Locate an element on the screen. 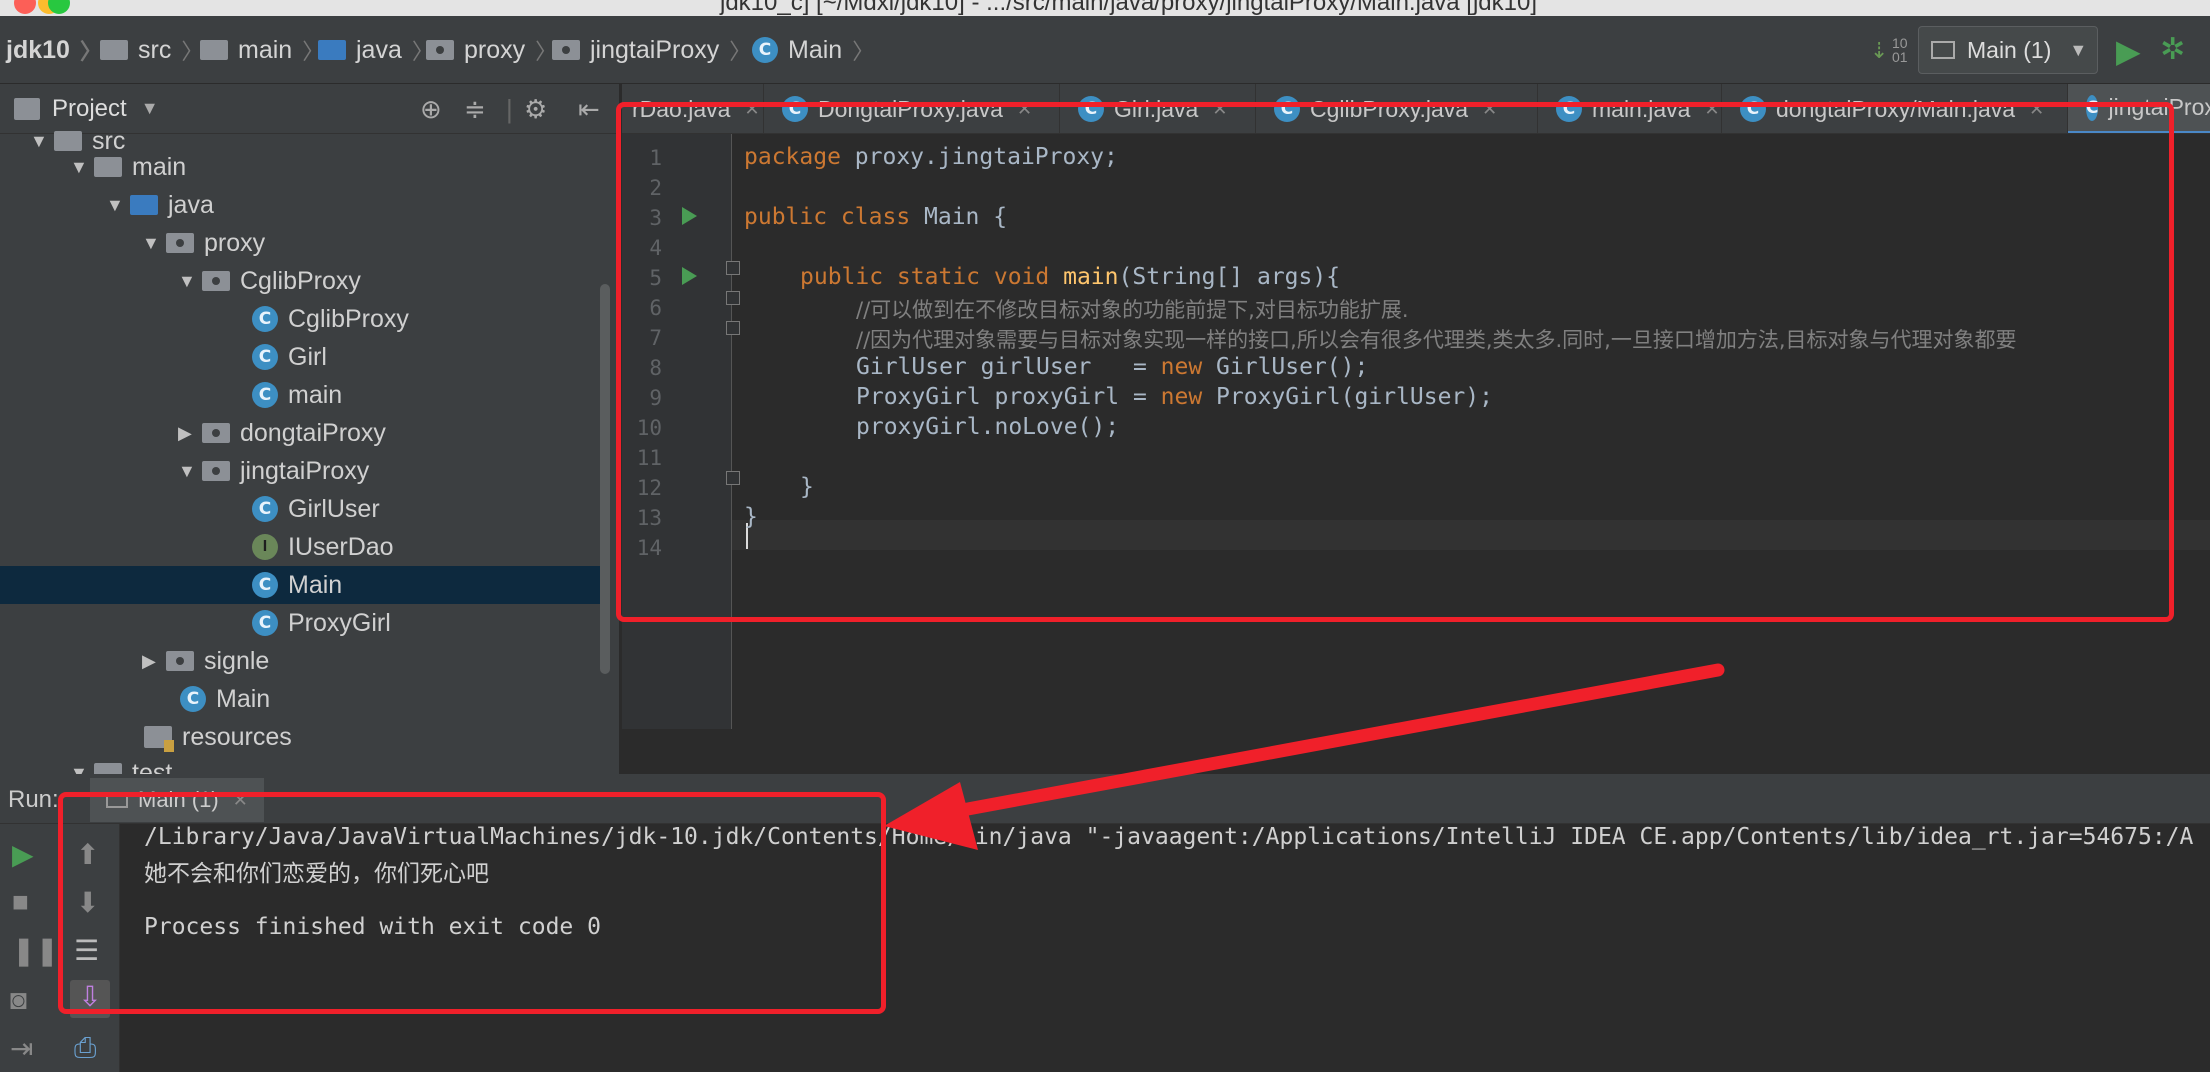 The height and width of the screenshot is (1072, 2210). breadcrumb-main: main 〉 is located at coordinates (262, 50).